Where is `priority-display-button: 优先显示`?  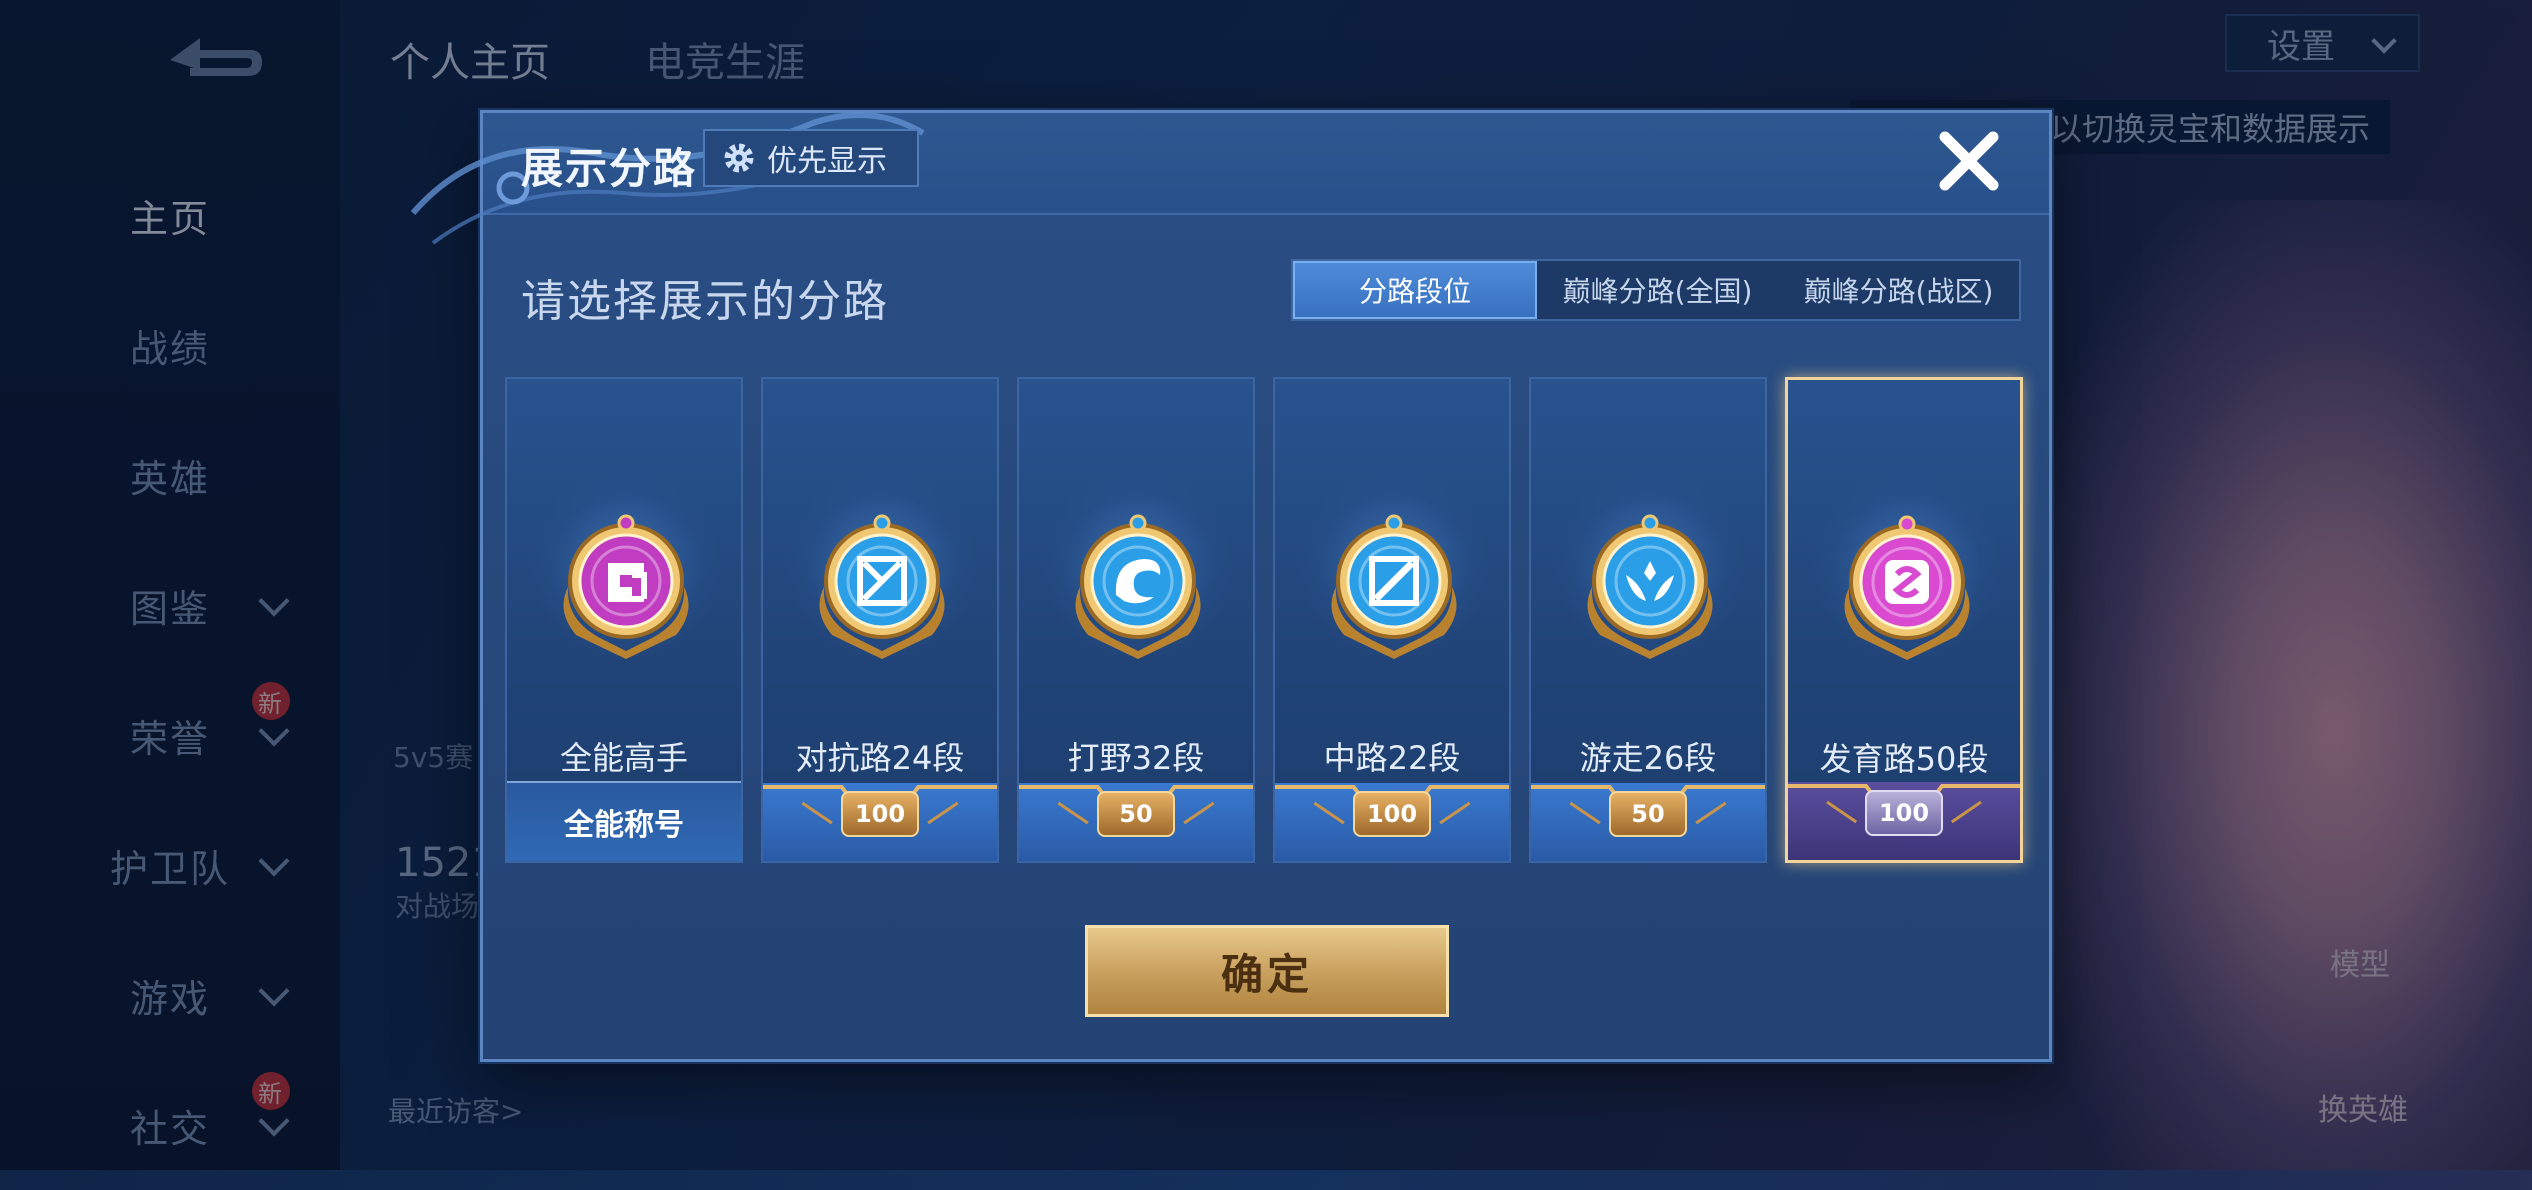 priority-display-button: 优先显示 is located at coordinates (811, 158).